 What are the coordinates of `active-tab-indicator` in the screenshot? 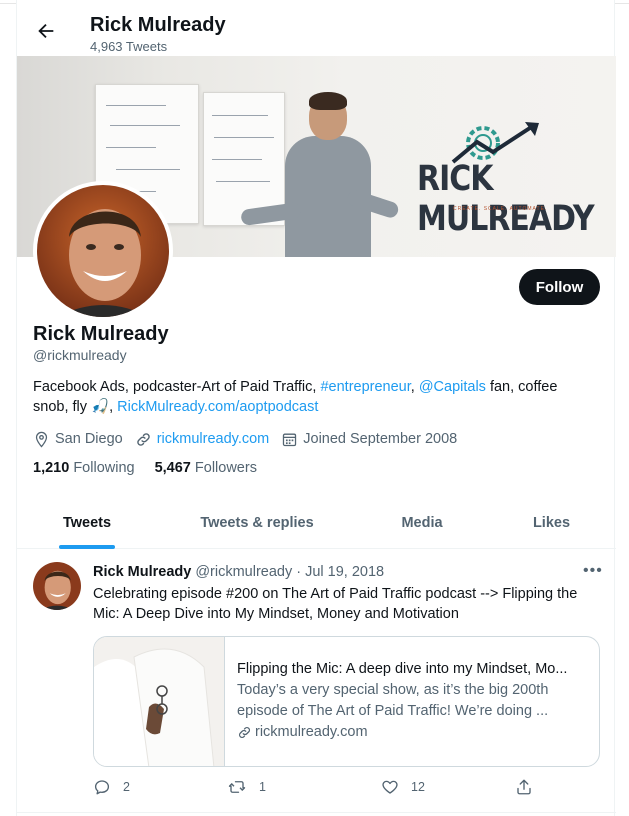 It's located at (87, 547).